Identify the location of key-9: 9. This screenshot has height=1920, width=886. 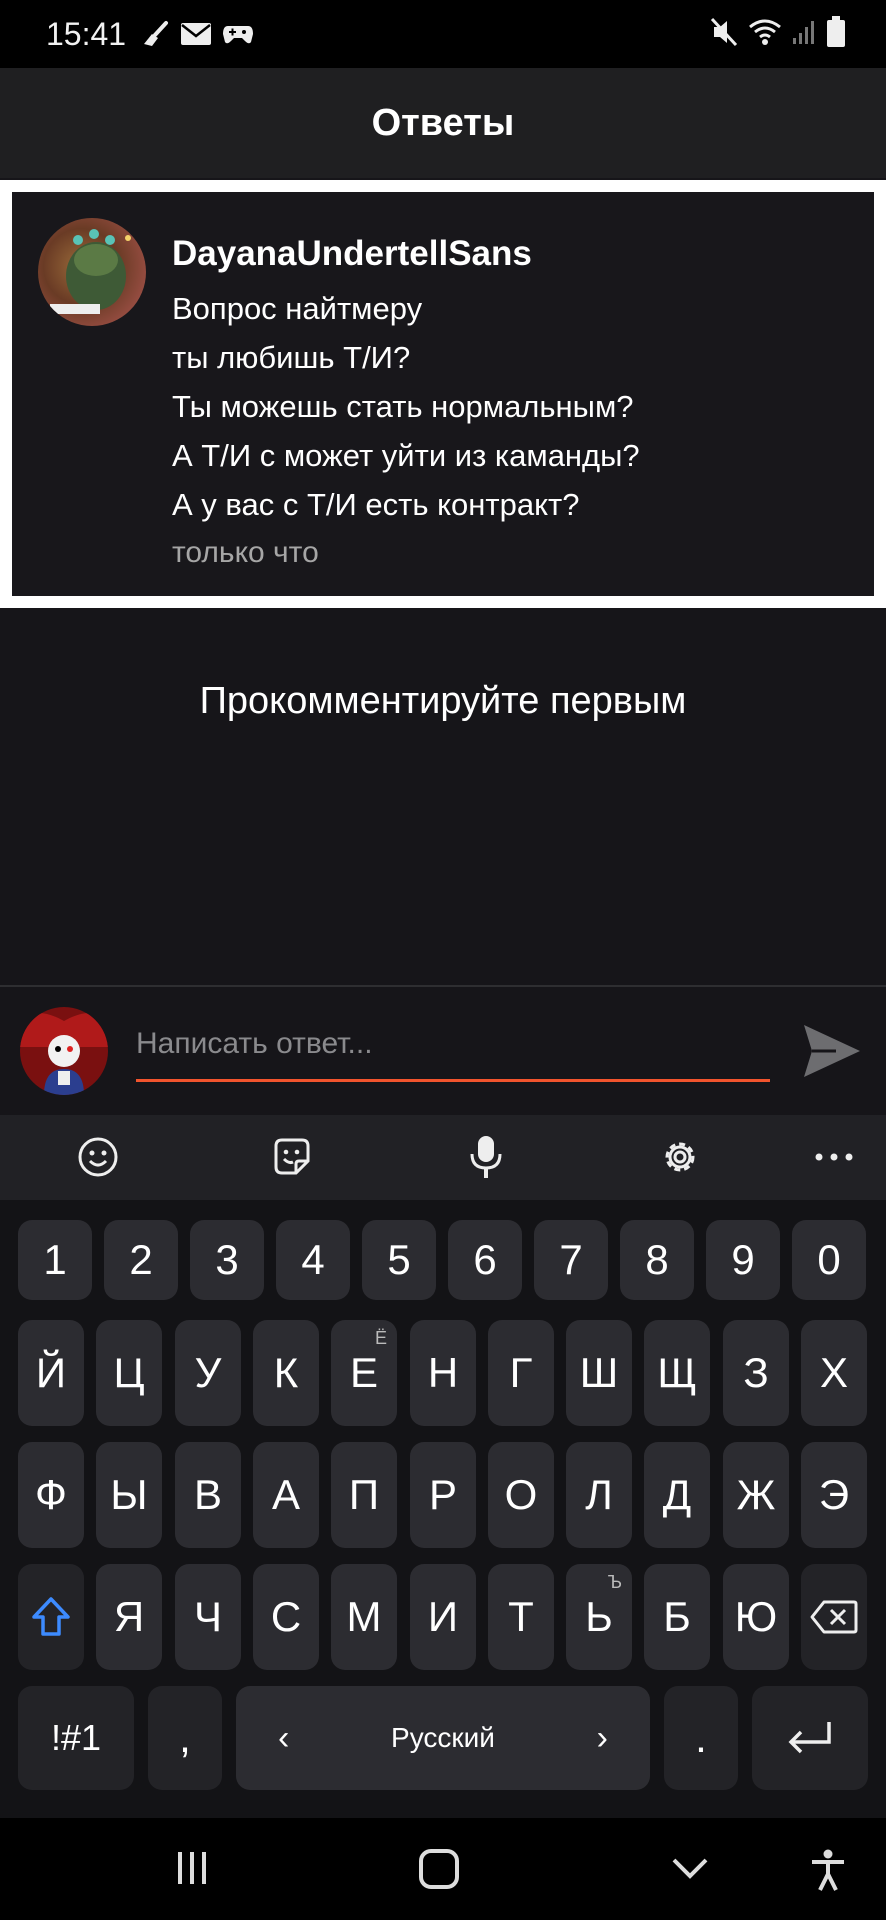
(743, 1260).